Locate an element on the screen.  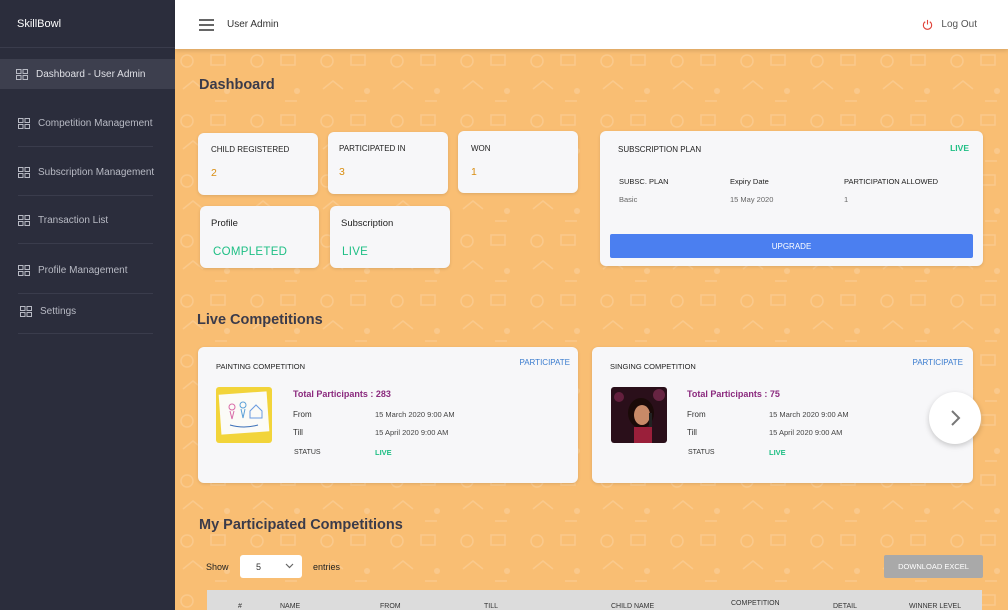
logout-button: Log Out is located at coordinates (949, 24).